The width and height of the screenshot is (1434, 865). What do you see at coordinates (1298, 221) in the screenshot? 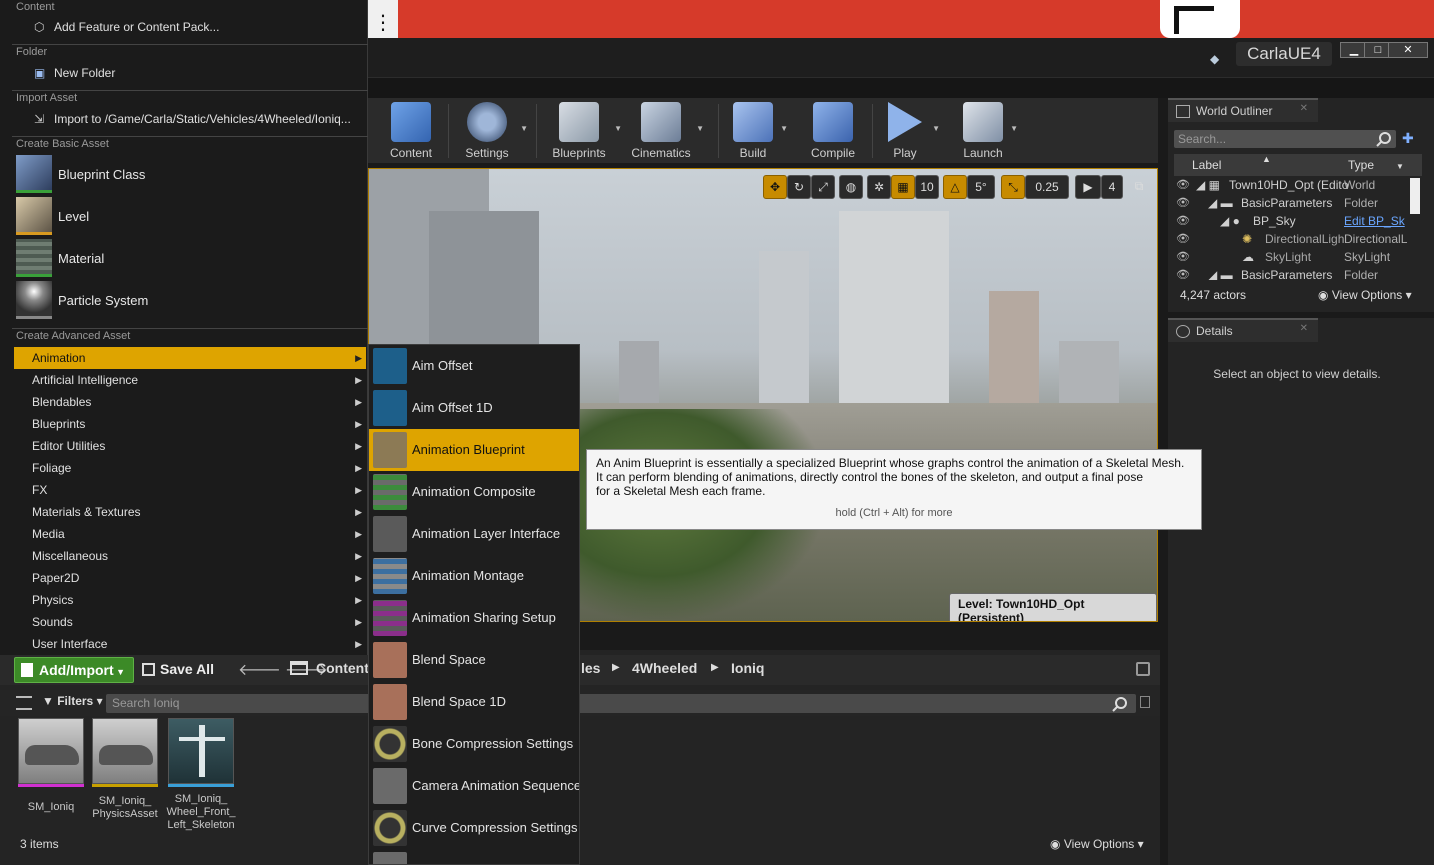
I see `outliner-row: 👁 ◢ ● BP_Sky Edit BP_Sk` at bounding box center [1298, 221].